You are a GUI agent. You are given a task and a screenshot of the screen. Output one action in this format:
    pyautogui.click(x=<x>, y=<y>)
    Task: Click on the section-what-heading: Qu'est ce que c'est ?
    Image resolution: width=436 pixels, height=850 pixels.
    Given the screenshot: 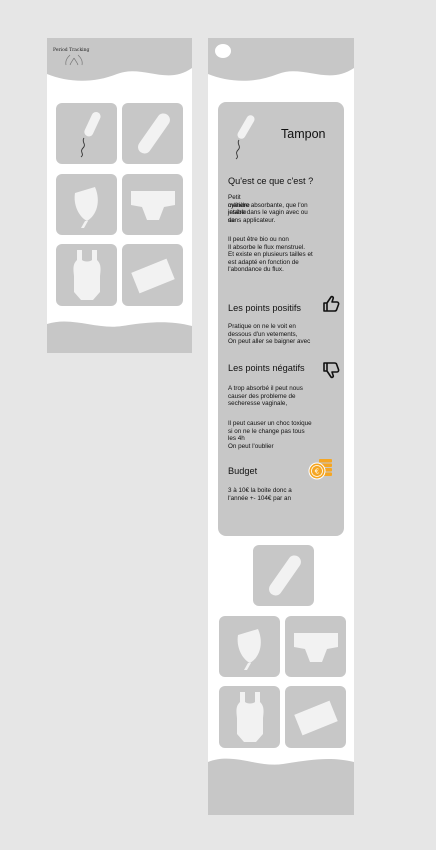 What is the action you would take?
    pyautogui.click(x=271, y=181)
    